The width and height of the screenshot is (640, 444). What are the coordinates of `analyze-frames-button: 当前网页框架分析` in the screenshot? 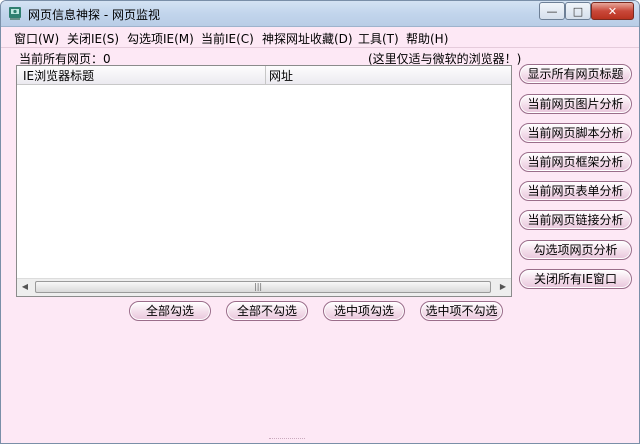 It's located at (575, 162).